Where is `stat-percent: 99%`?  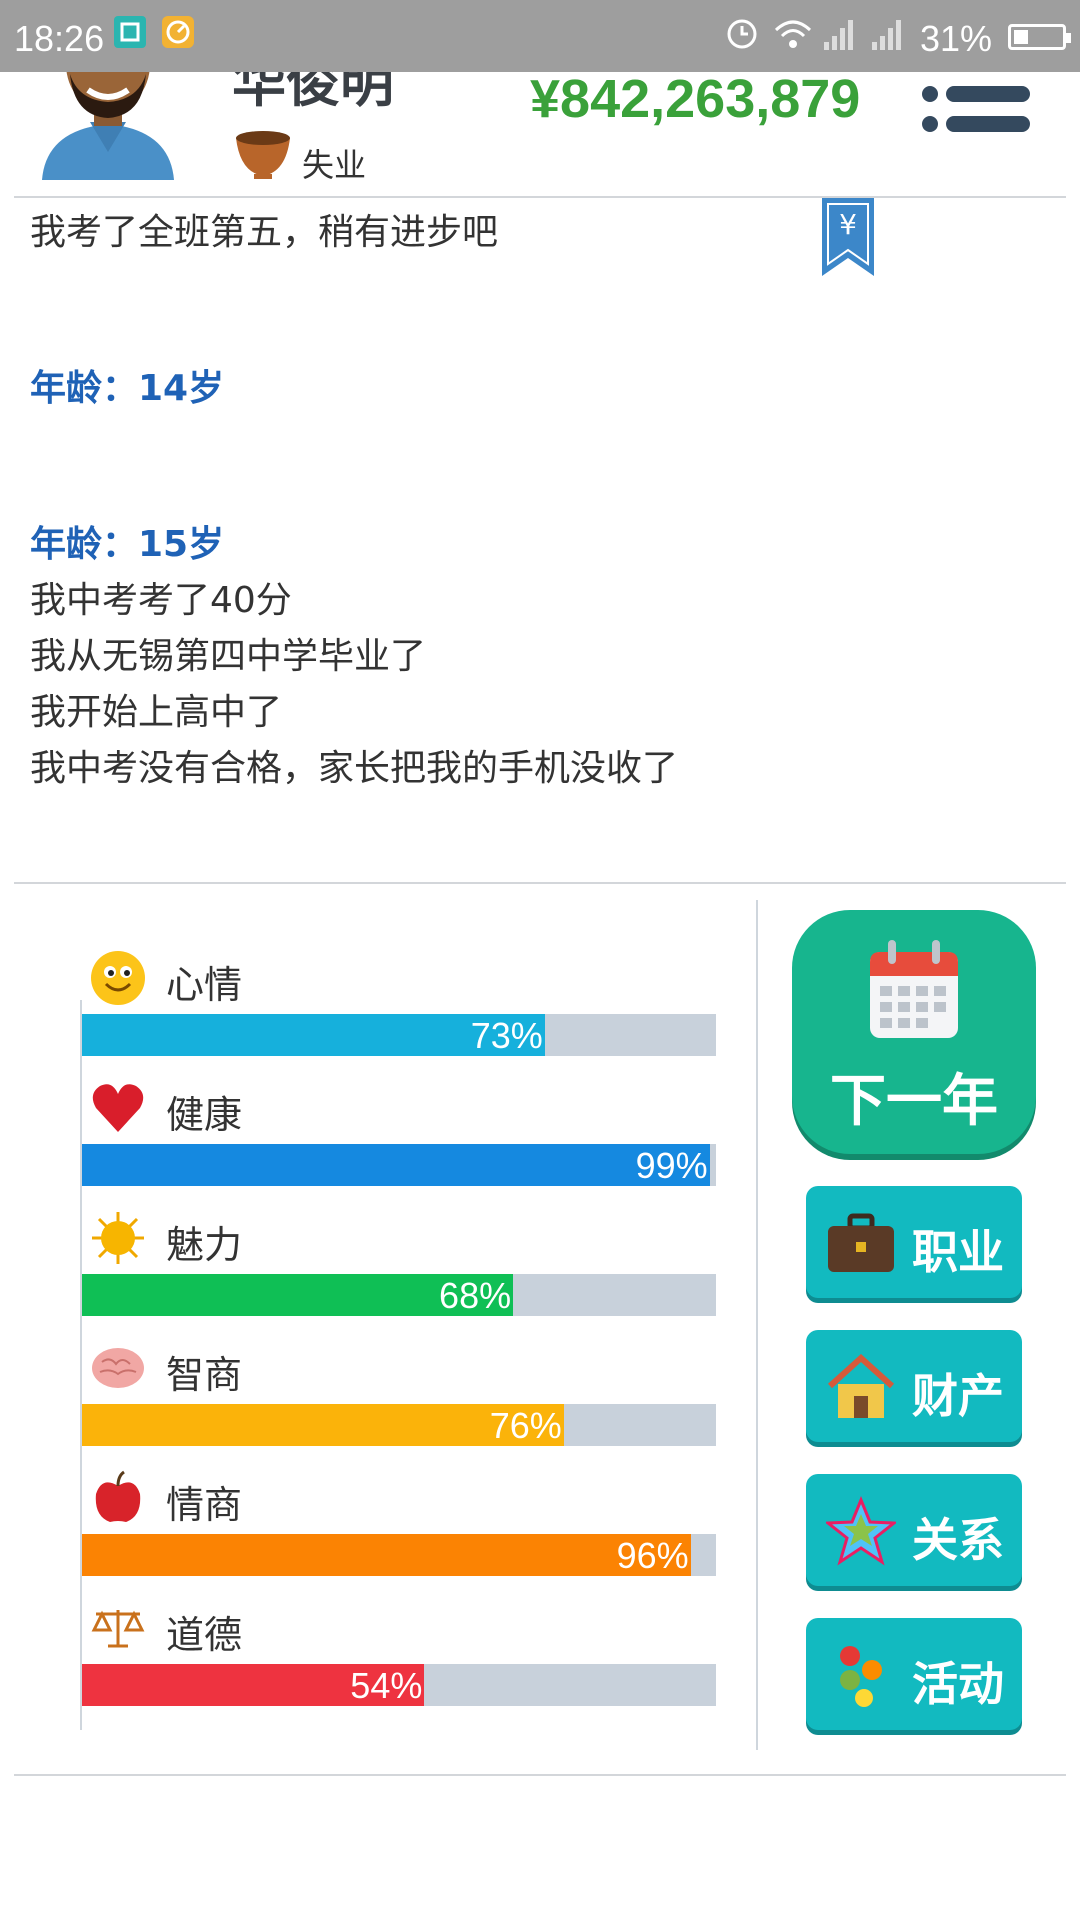
stat-percent: 99% is located at coordinates (671, 1165).